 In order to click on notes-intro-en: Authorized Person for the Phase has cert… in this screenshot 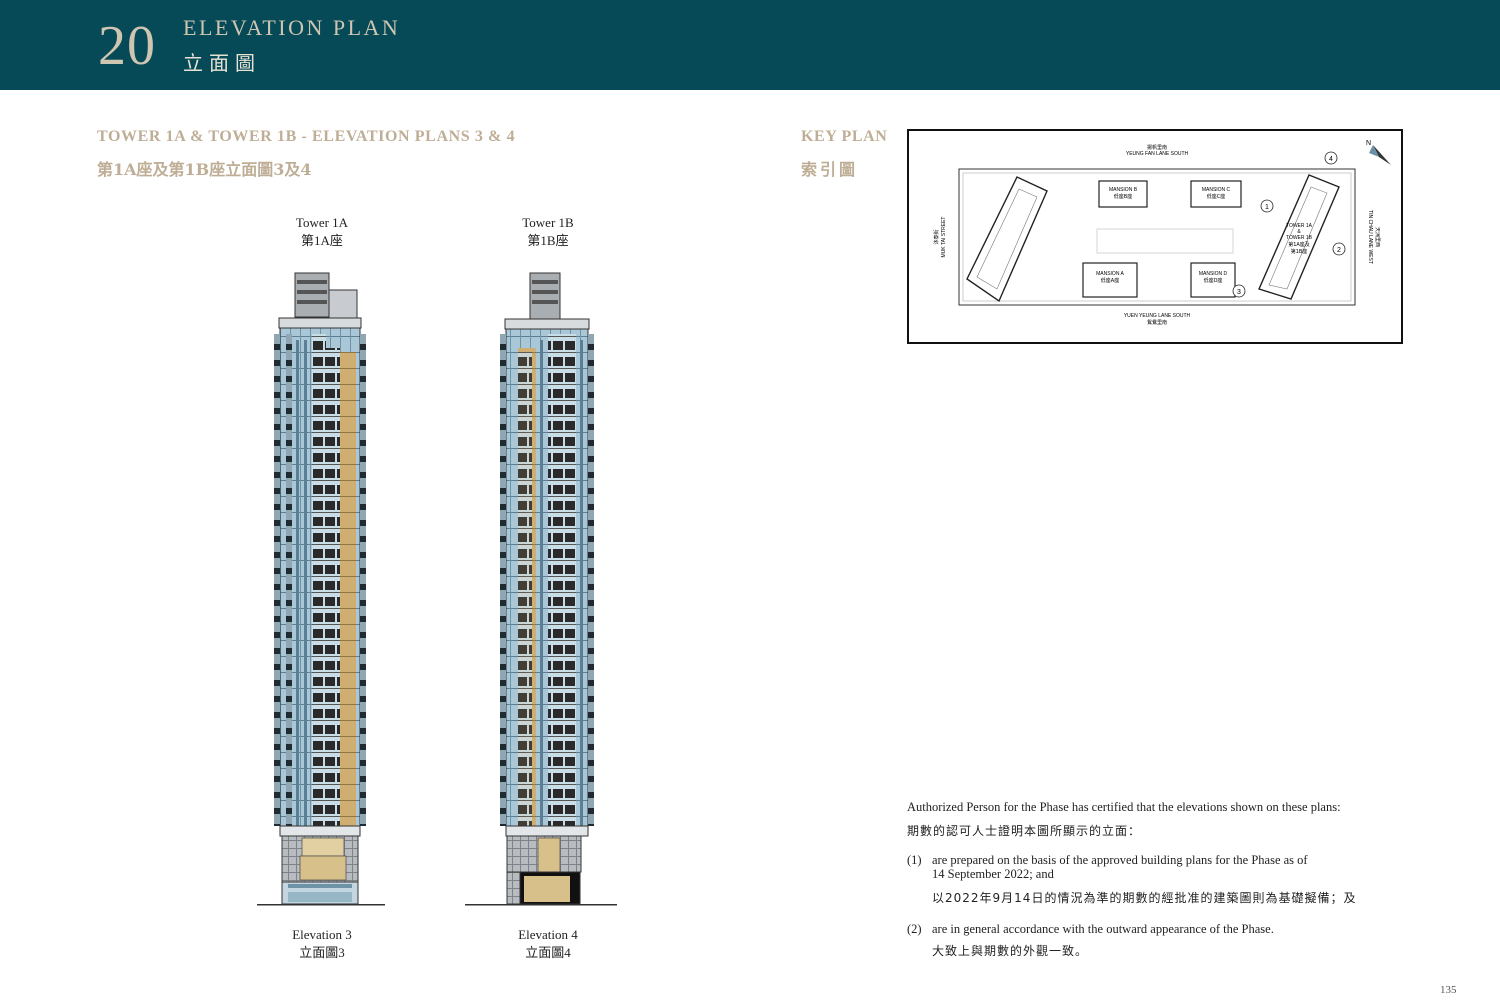, I will do `click(1124, 807)`.